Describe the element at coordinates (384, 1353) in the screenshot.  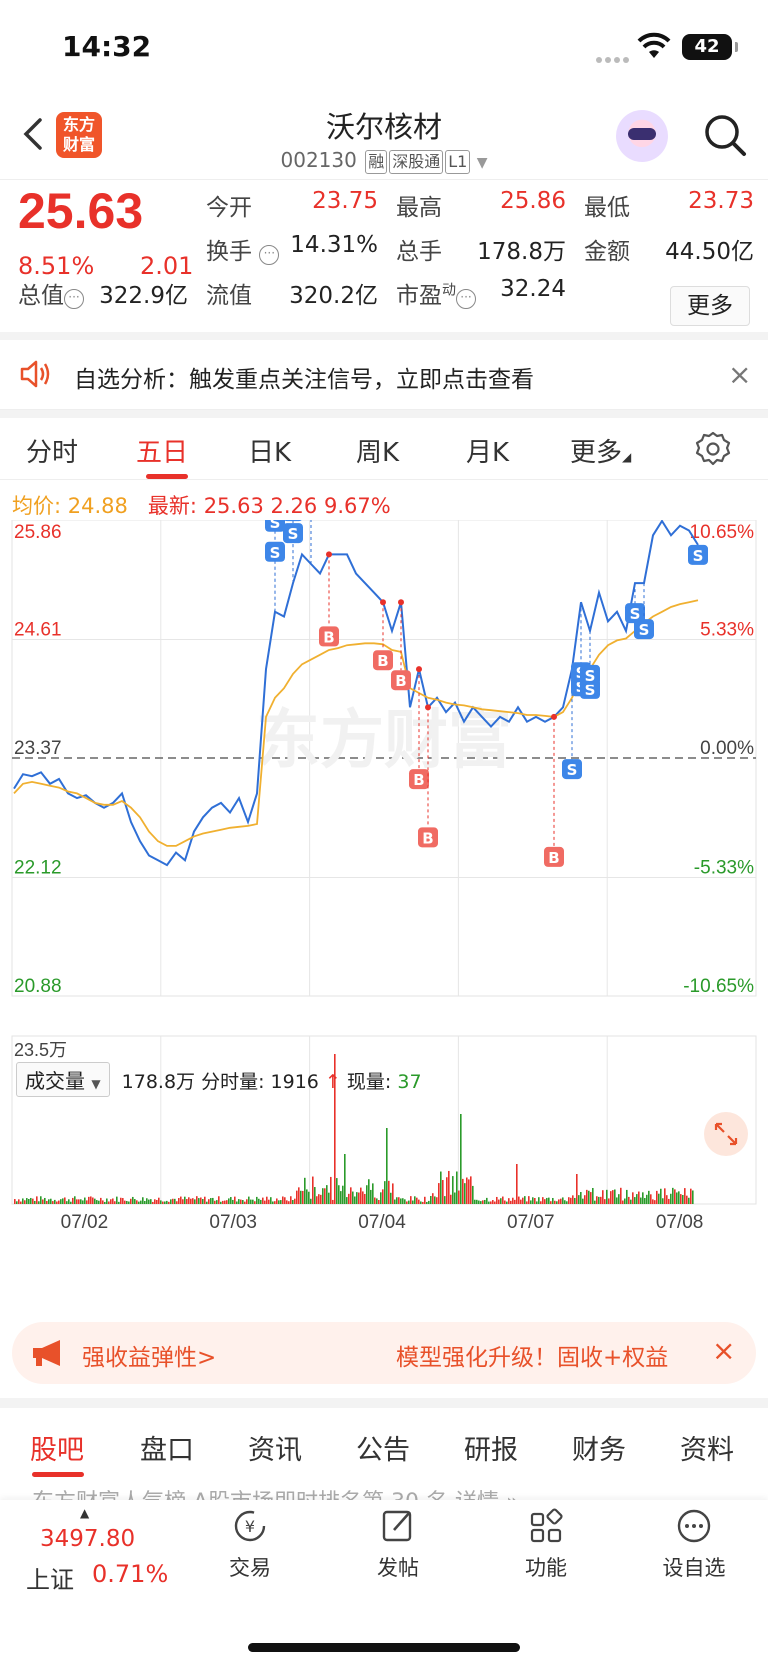
I see `promo-banner: 强收益弹性> 模型强化升级！固收+权益 ×` at that location.